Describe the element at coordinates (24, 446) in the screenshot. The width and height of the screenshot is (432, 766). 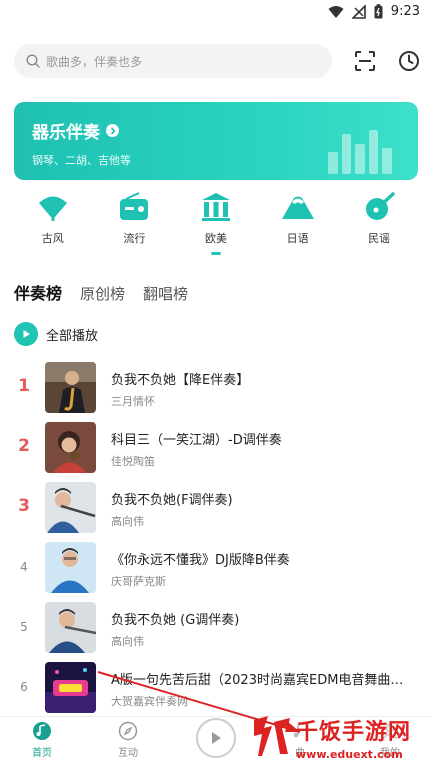
I see `song-rank: 2` at that location.